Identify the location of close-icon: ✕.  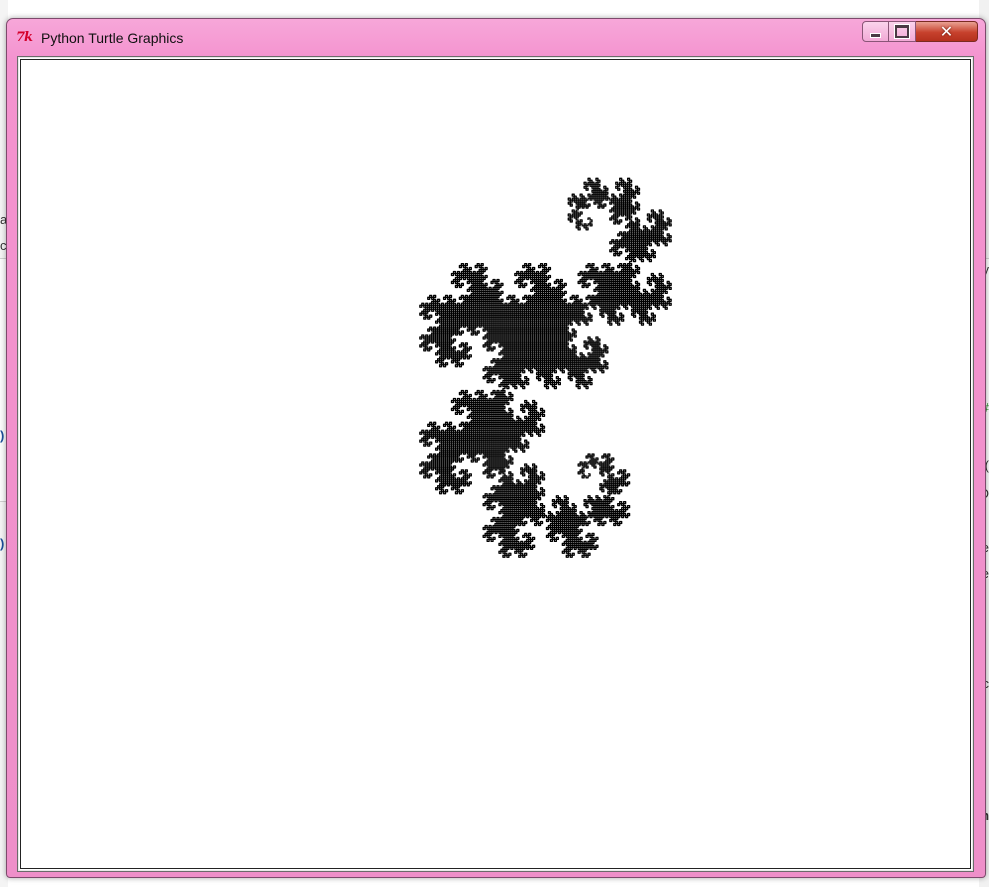
(946, 31).